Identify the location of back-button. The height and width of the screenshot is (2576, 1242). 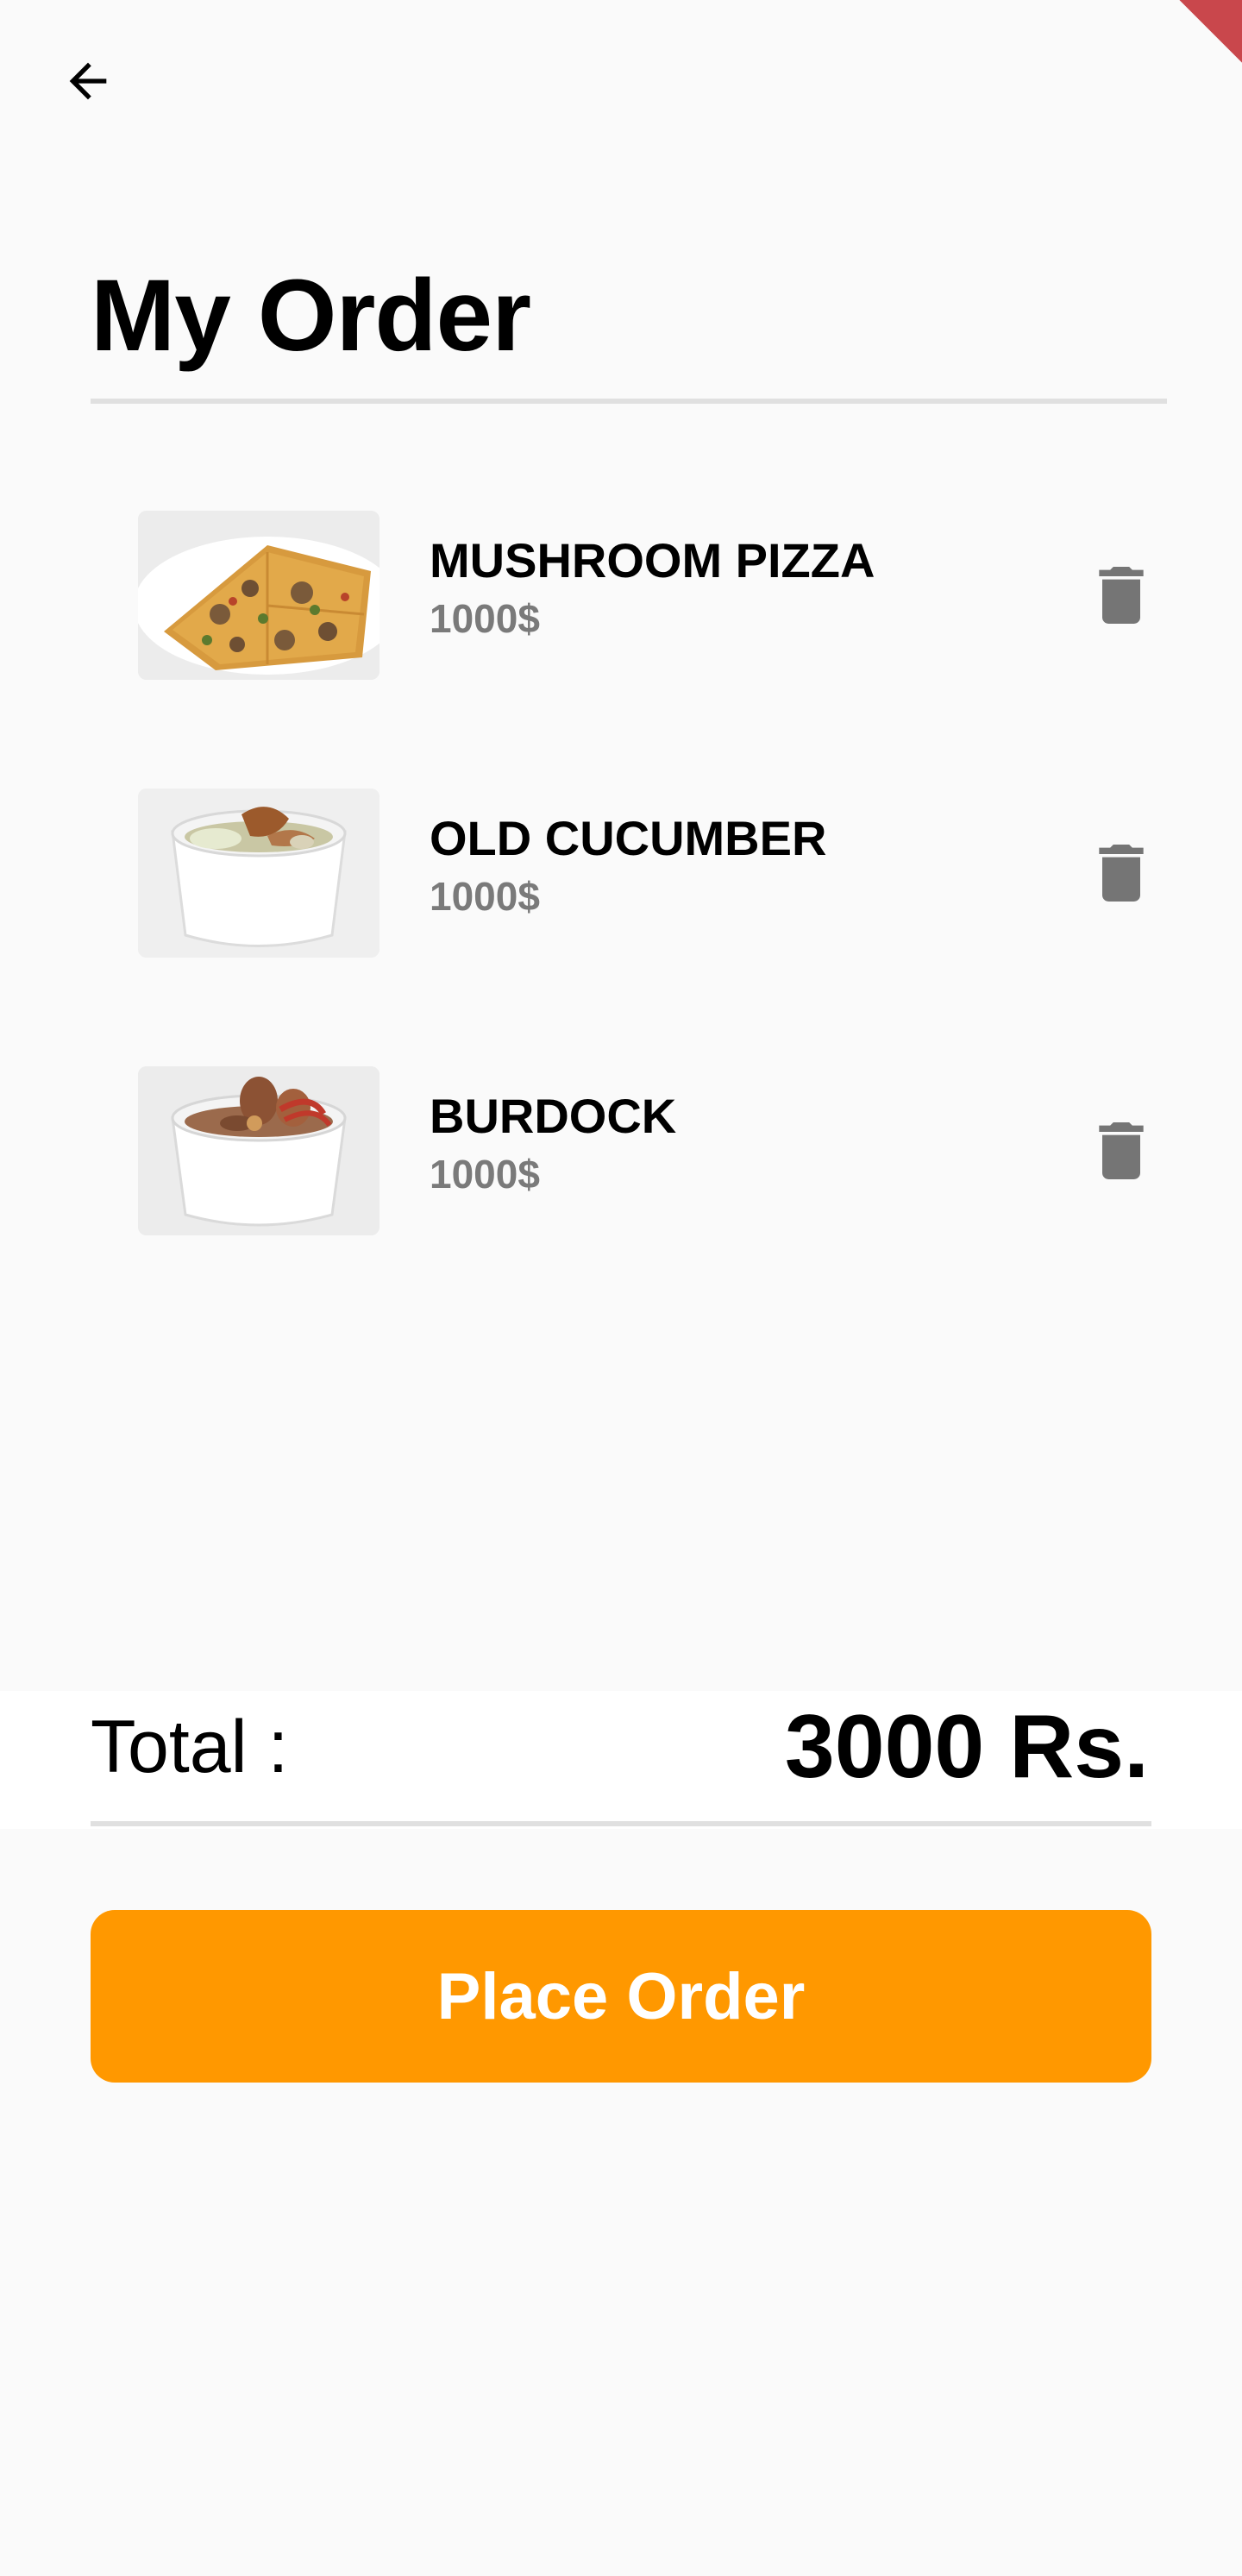
(88, 81).